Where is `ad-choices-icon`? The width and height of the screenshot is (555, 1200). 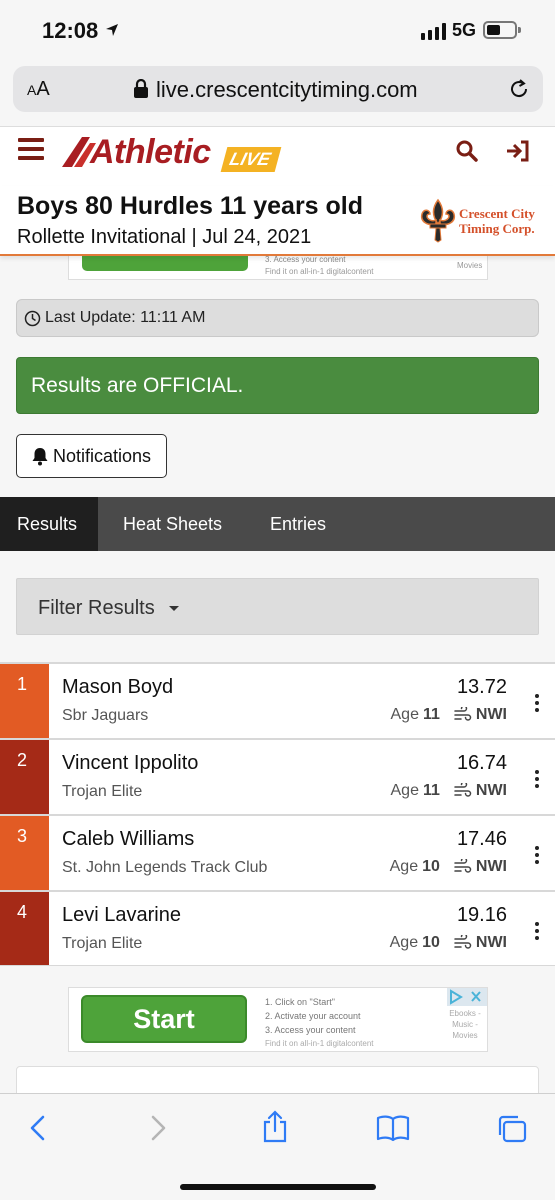 ad-choices-icon is located at coordinates (467, 997).